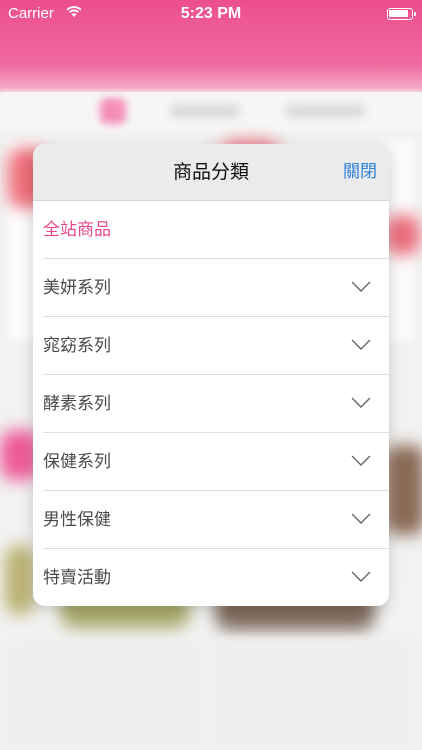 The height and width of the screenshot is (750, 422). What do you see at coordinates (77, 404) in the screenshot?
I see `category-label: 酵素系列` at bounding box center [77, 404].